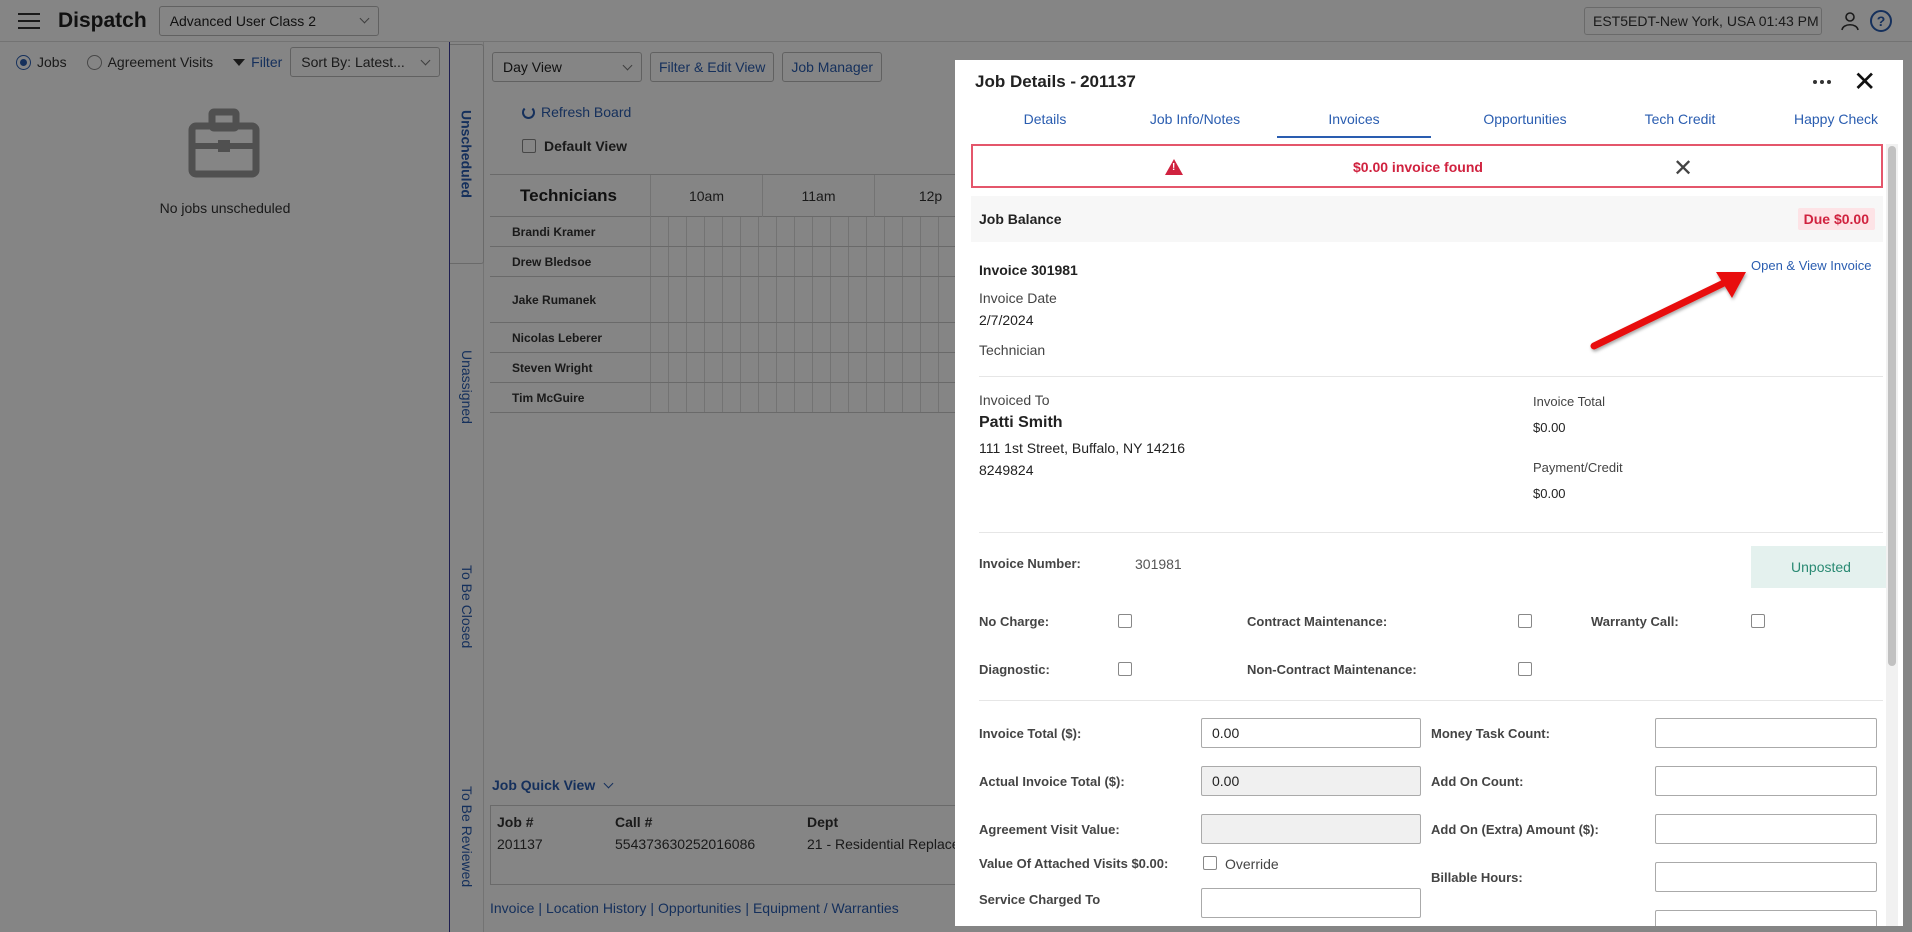  What do you see at coordinates (1026, 81) in the screenshot?
I see `modal-title-text: Job Details -` at bounding box center [1026, 81].